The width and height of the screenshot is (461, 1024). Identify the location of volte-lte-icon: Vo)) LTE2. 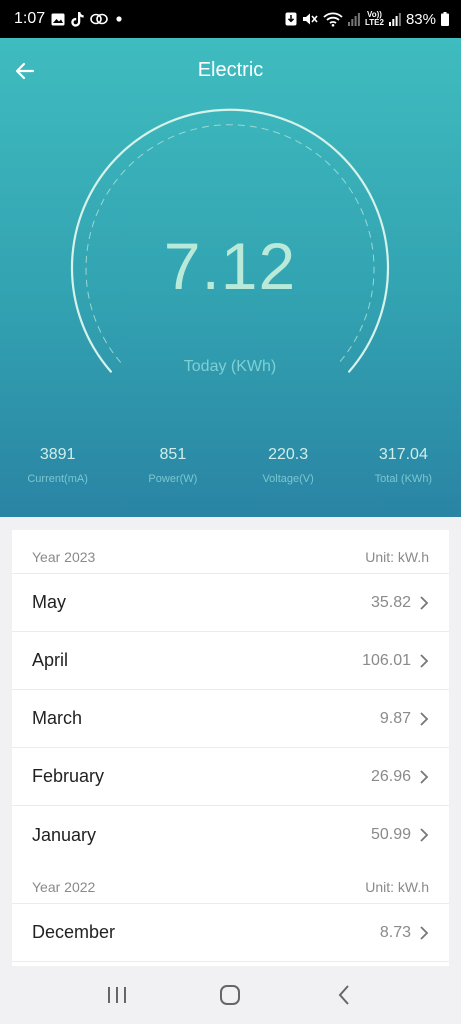
(374, 18).